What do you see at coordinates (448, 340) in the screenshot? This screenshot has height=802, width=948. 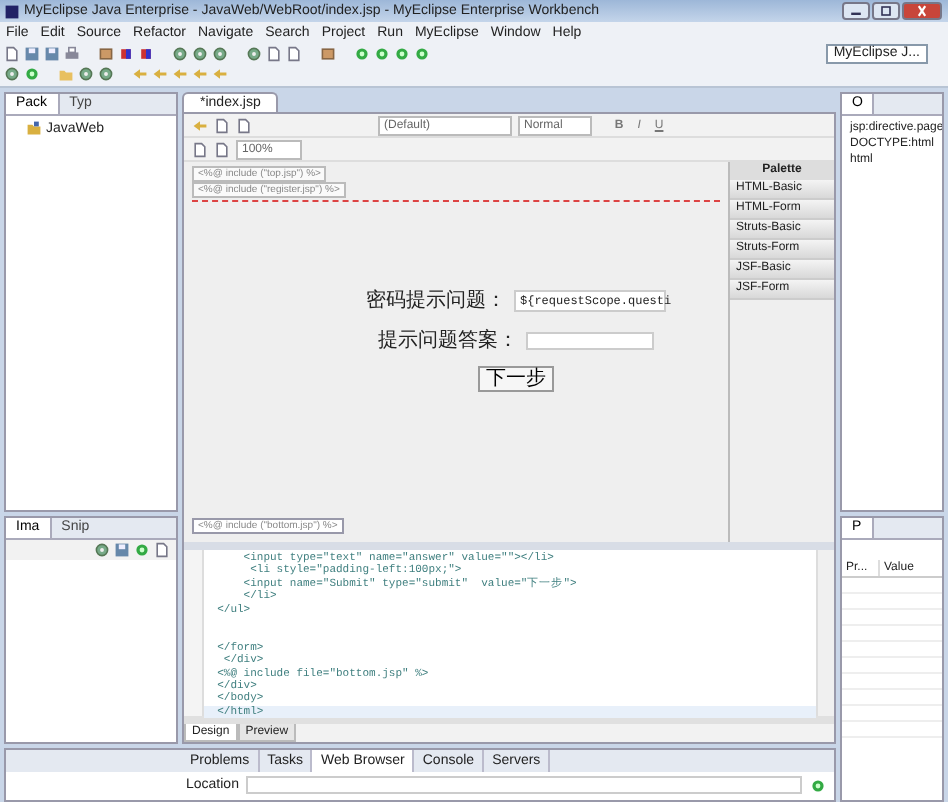 I see `field-label: 提示问题答案：` at bounding box center [448, 340].